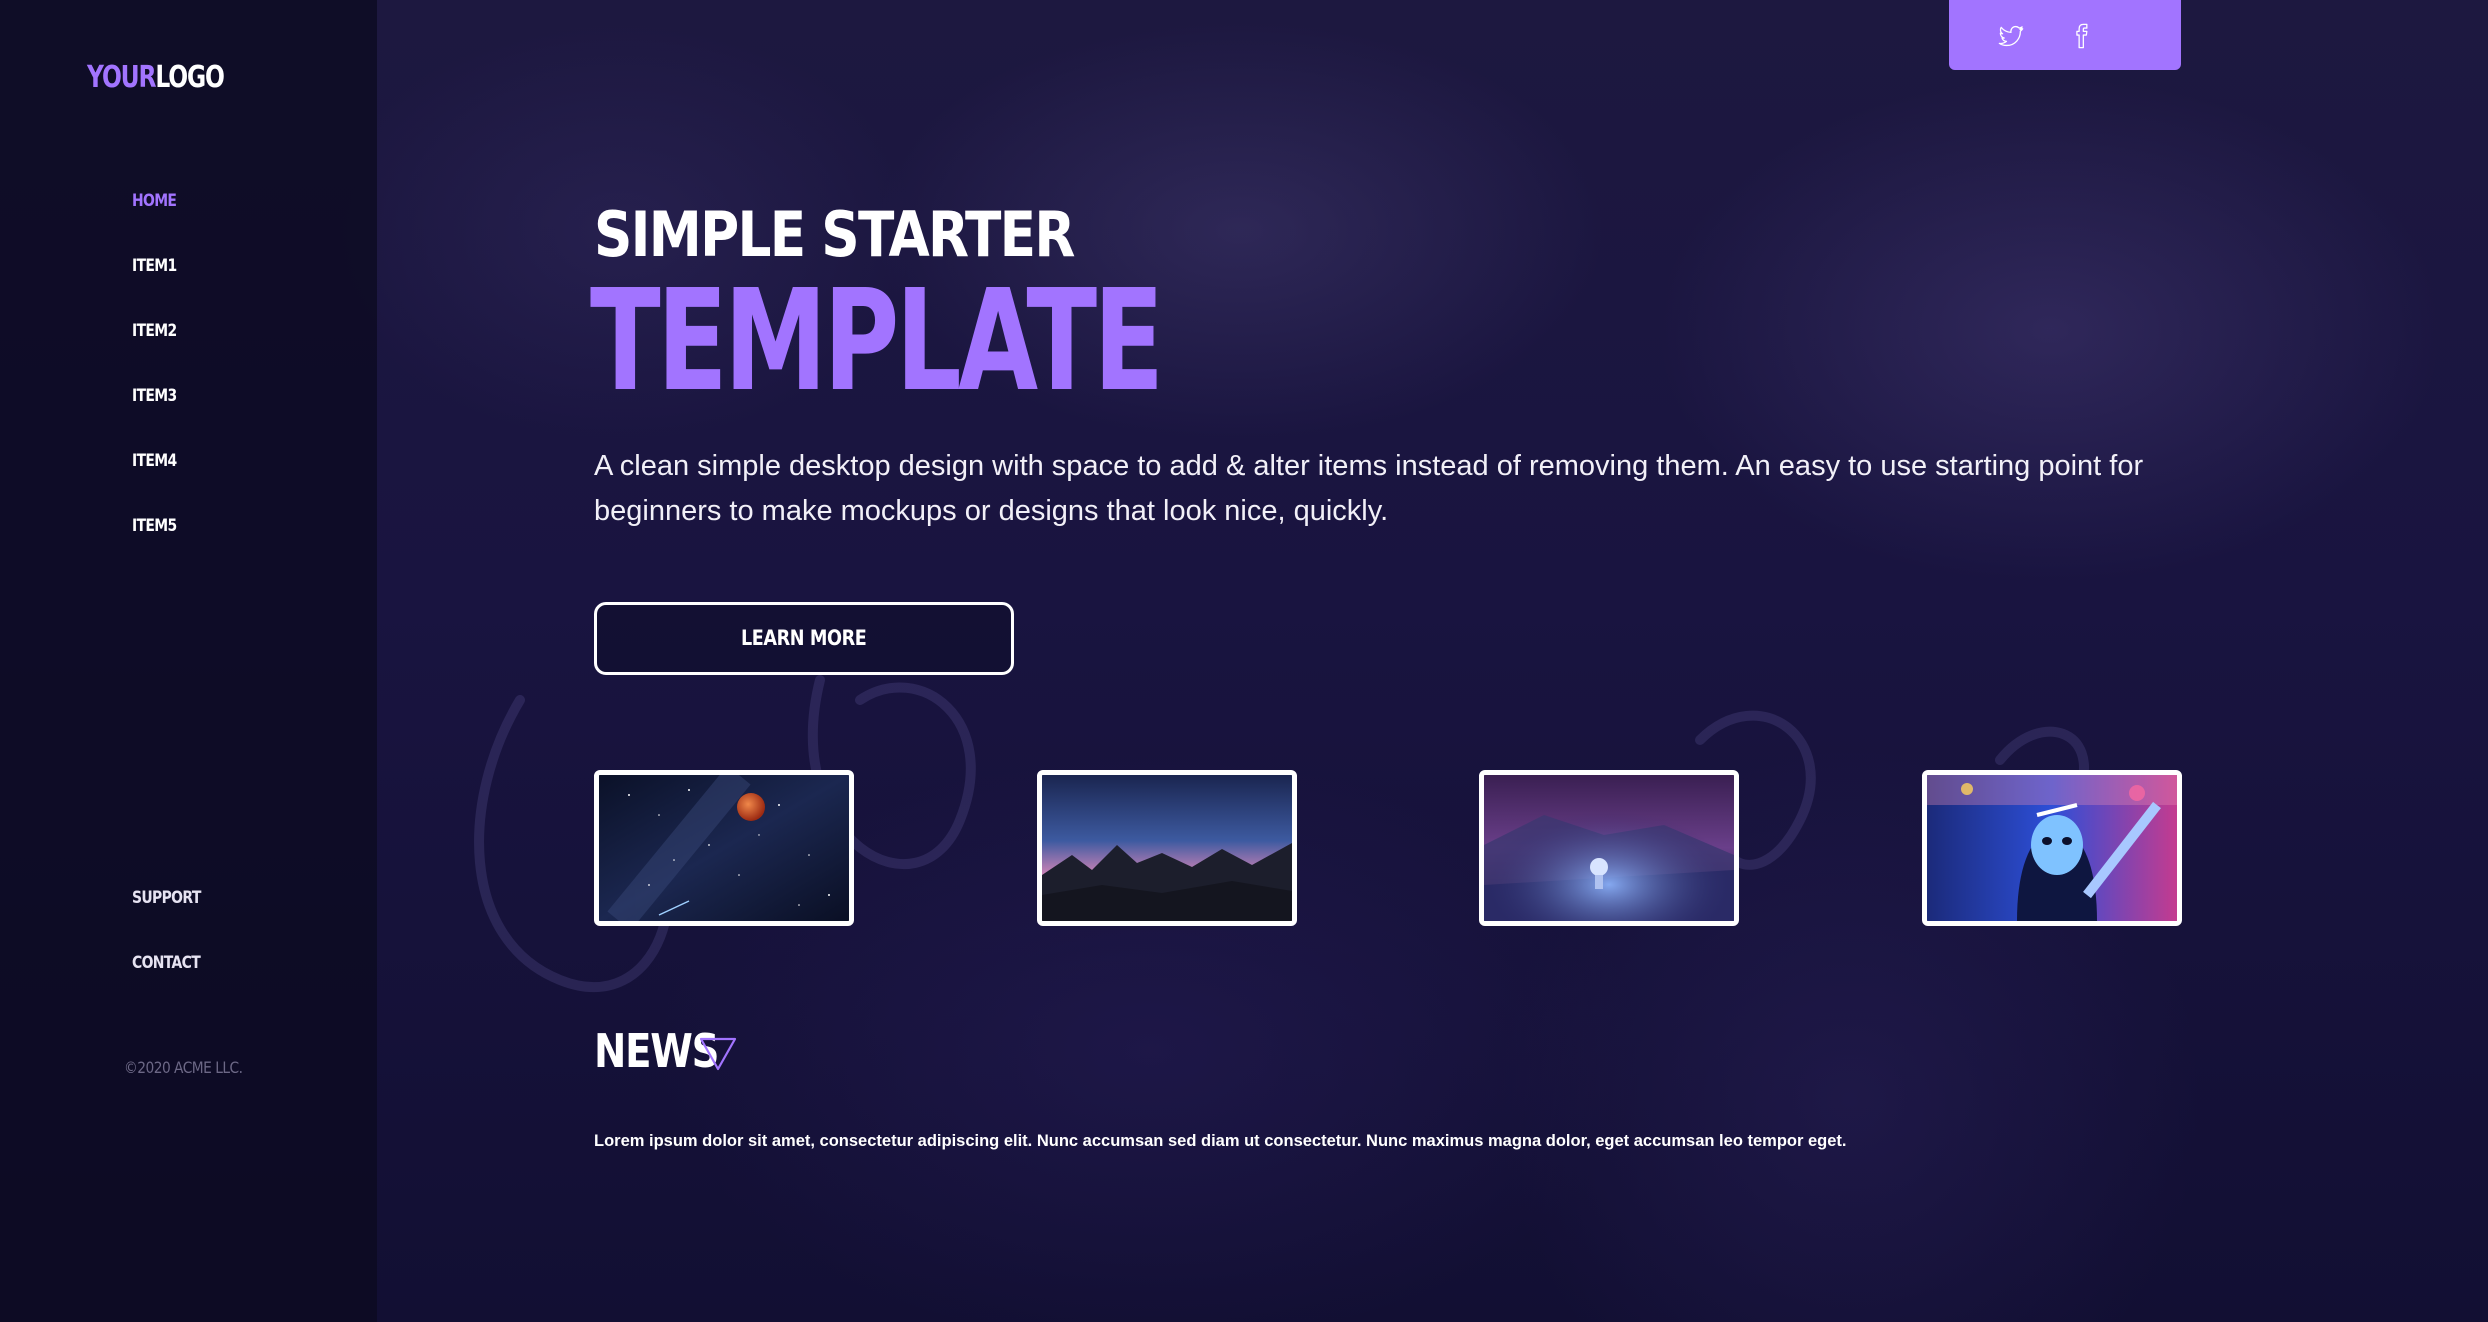  What do you see at coordinates (166, 915) in the screenshot?
I see `nav-item-support: SUPPORT` at bounding box center [166, 915].